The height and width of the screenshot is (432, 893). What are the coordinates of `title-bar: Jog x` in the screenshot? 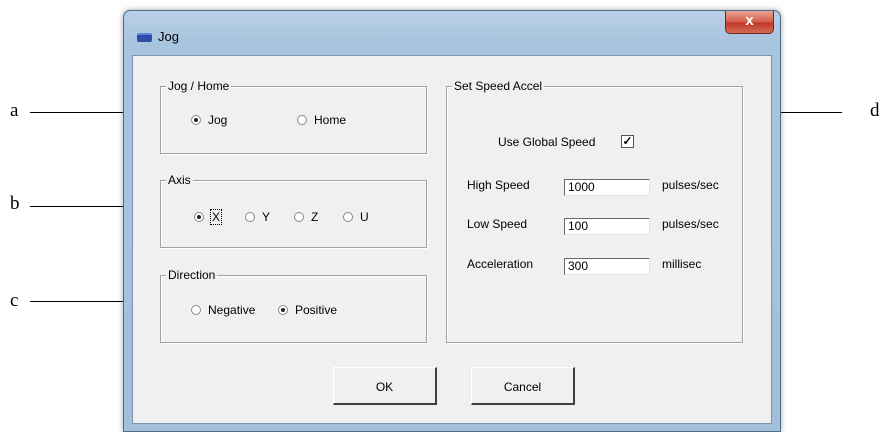 It's located at (452, 31).